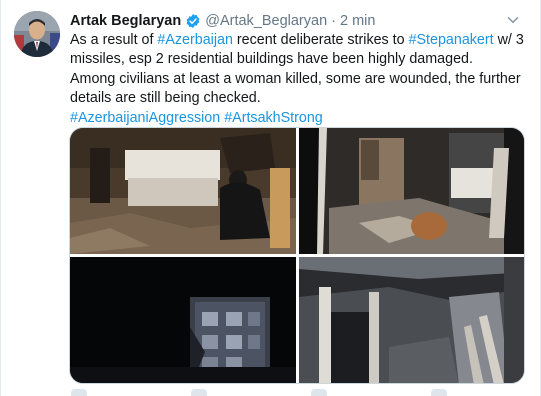 The width and height of the screenshot is (541, 396). I want to click on chevron-down-icon, so click(513, 20).